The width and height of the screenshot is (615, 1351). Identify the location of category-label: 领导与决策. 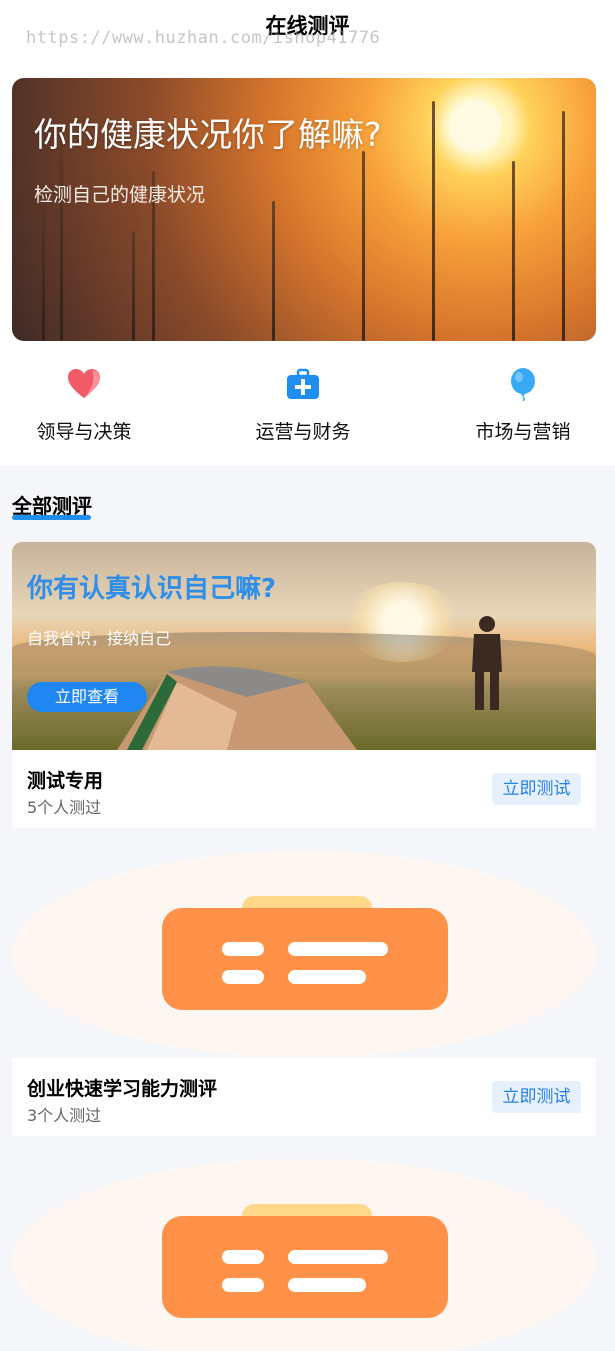
(84, 432).